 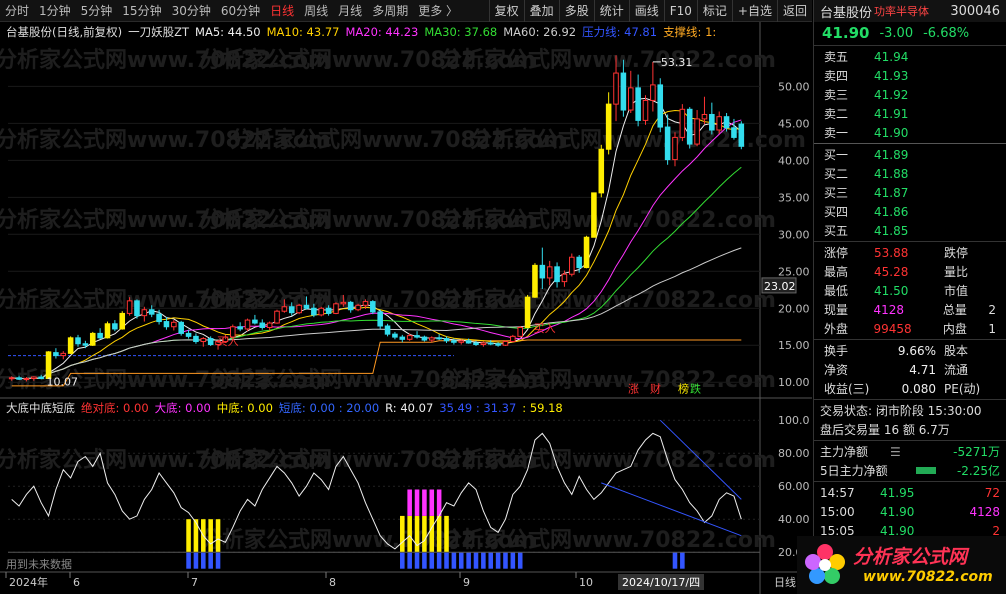 I want to click on ask-price: 41.94, so click(x=909, y=57).